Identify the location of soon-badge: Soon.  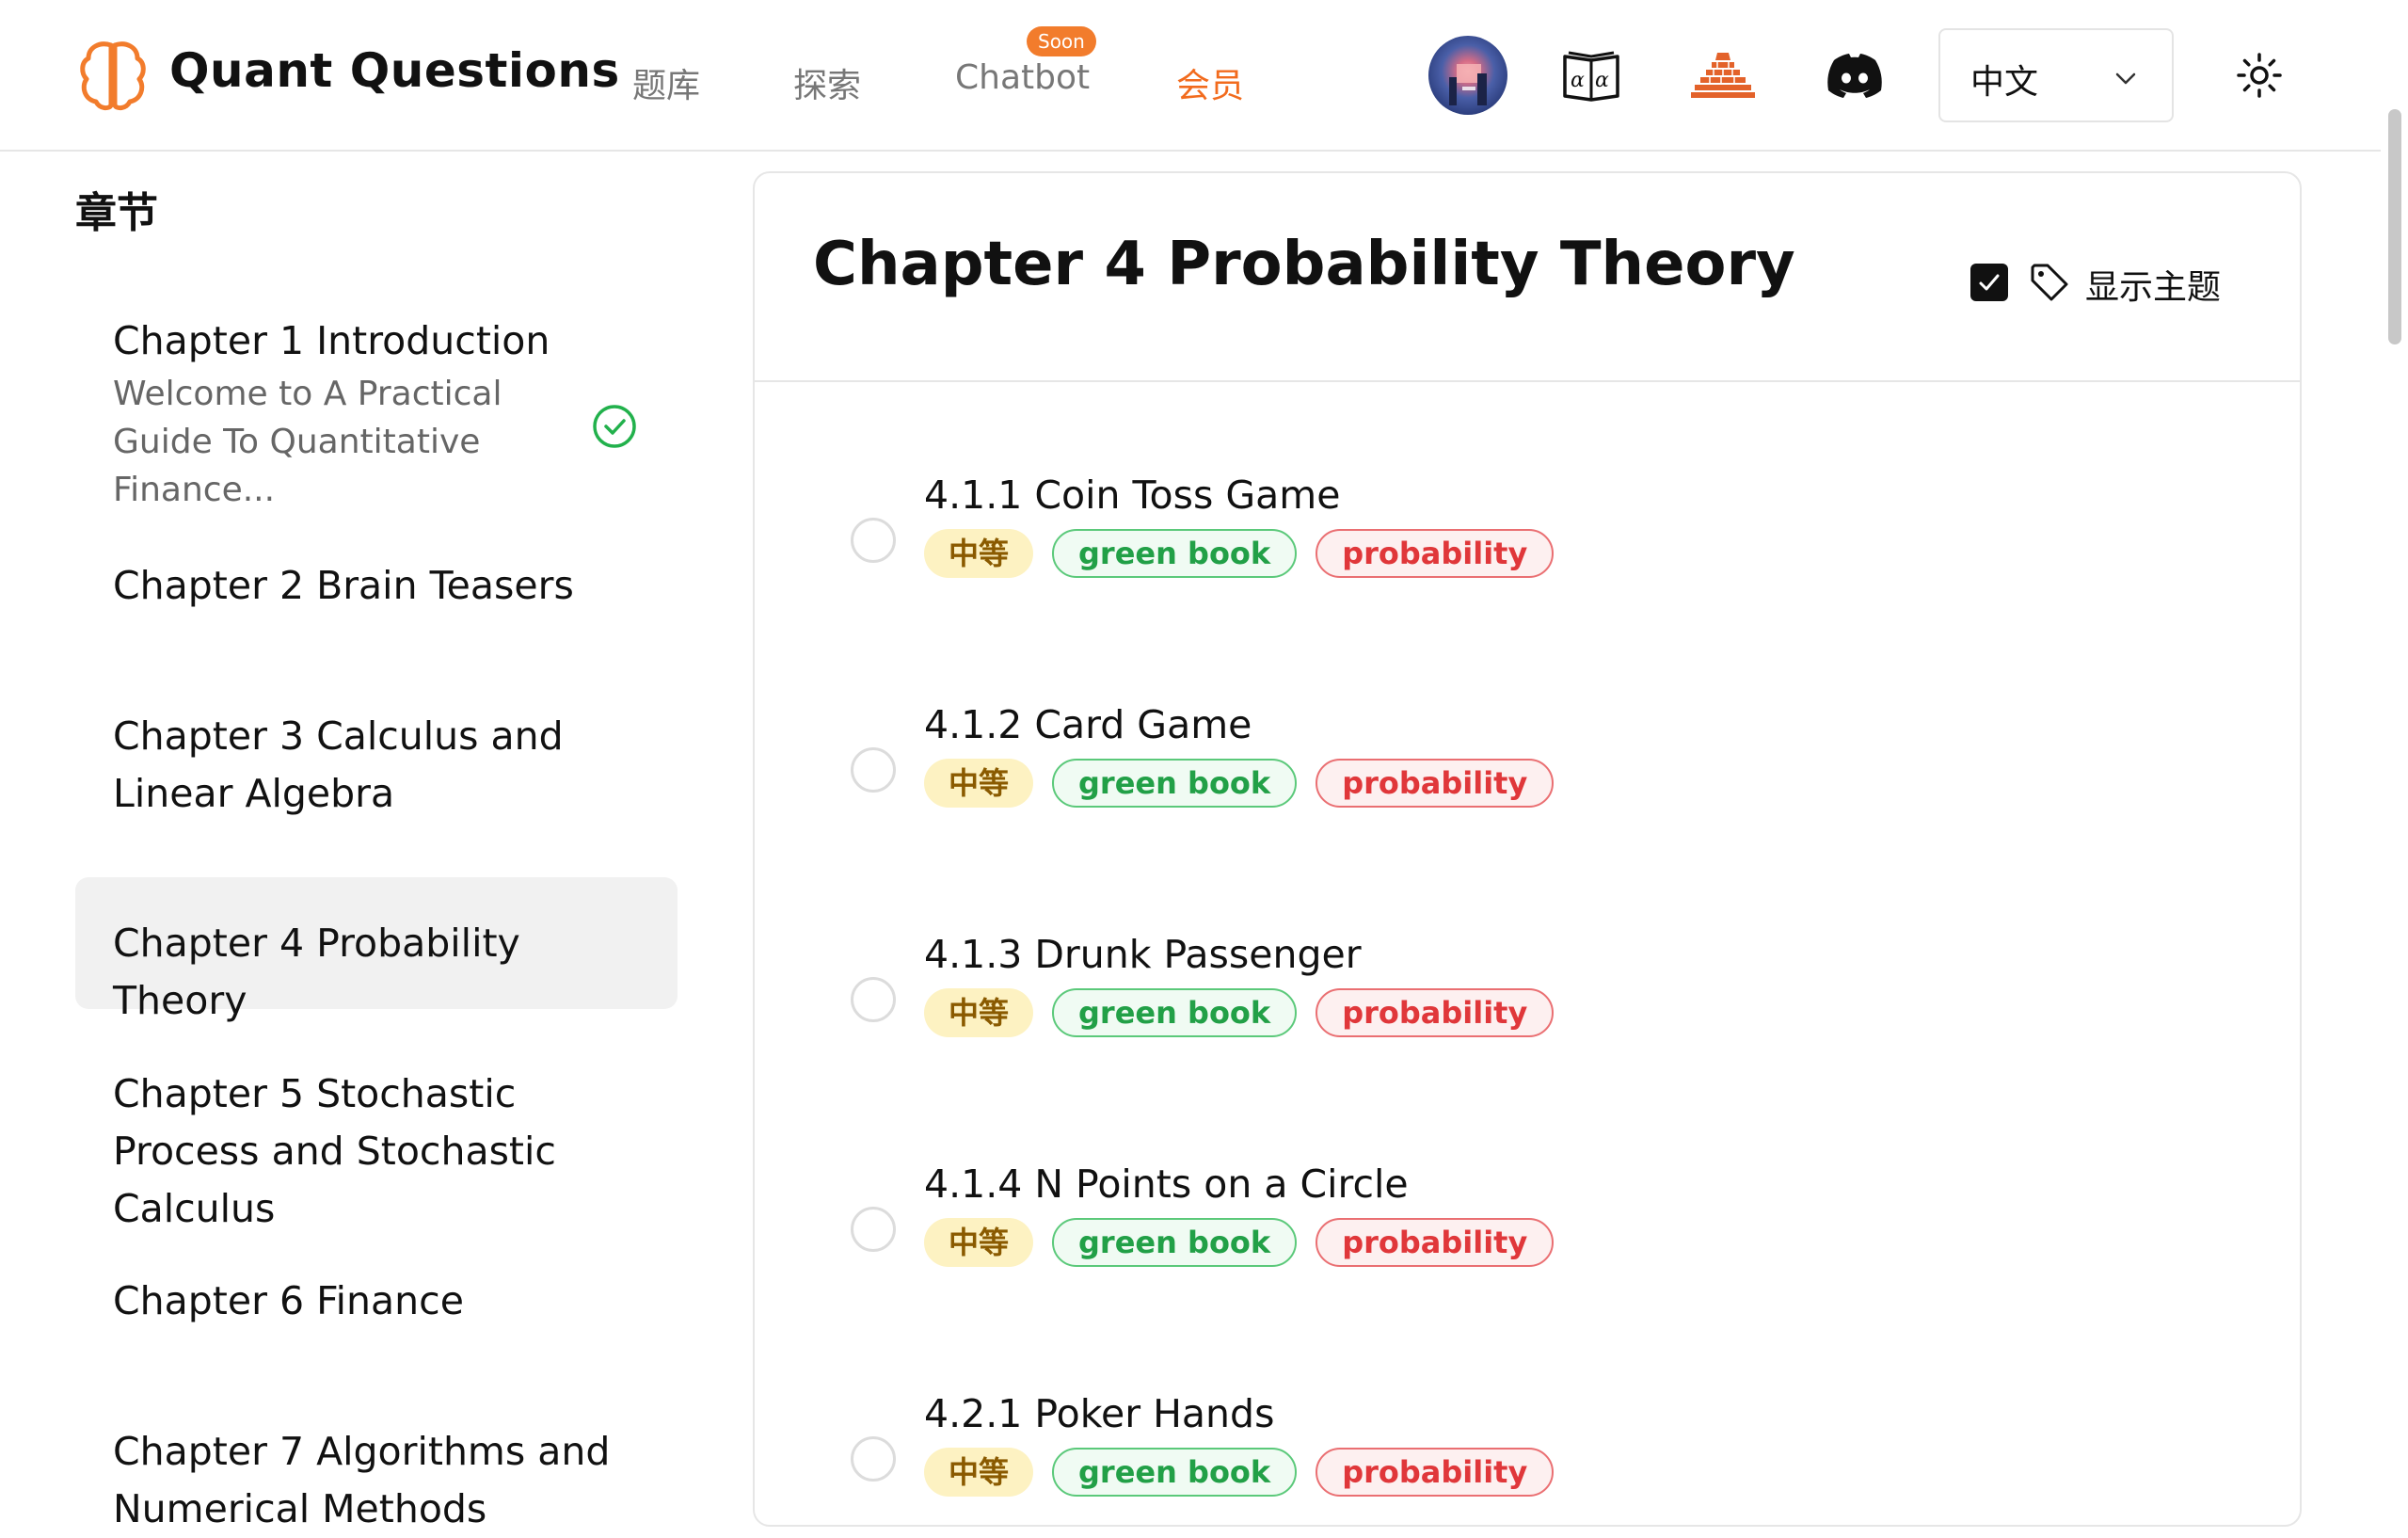
(1061, 41).